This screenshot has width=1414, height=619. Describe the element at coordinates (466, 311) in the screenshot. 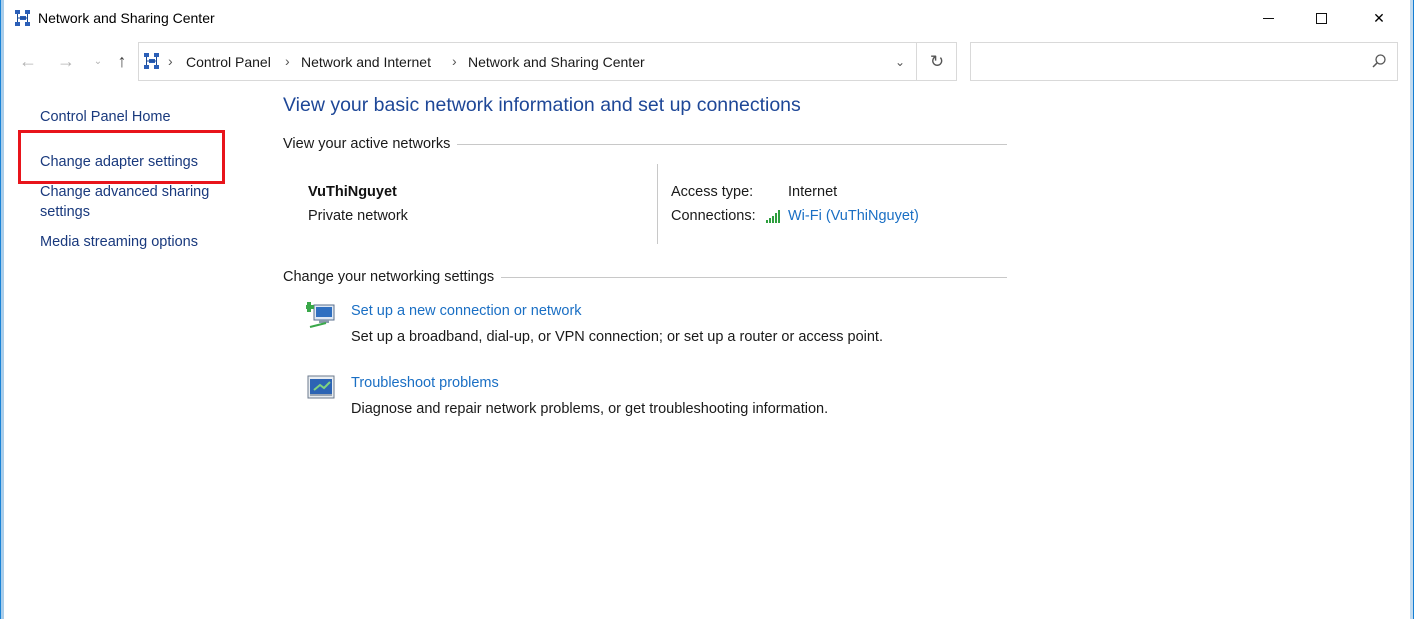

I see `setup-new-connection-link: Set up a new connection or network` at that location.